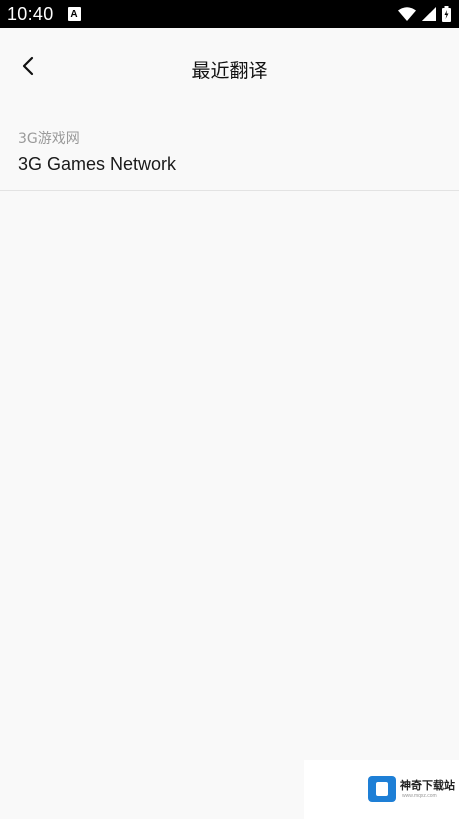 Image resolution: width=459 pixels, height=819 pixels. I want to click on status-left: 10:40 A, so click(44, 14).